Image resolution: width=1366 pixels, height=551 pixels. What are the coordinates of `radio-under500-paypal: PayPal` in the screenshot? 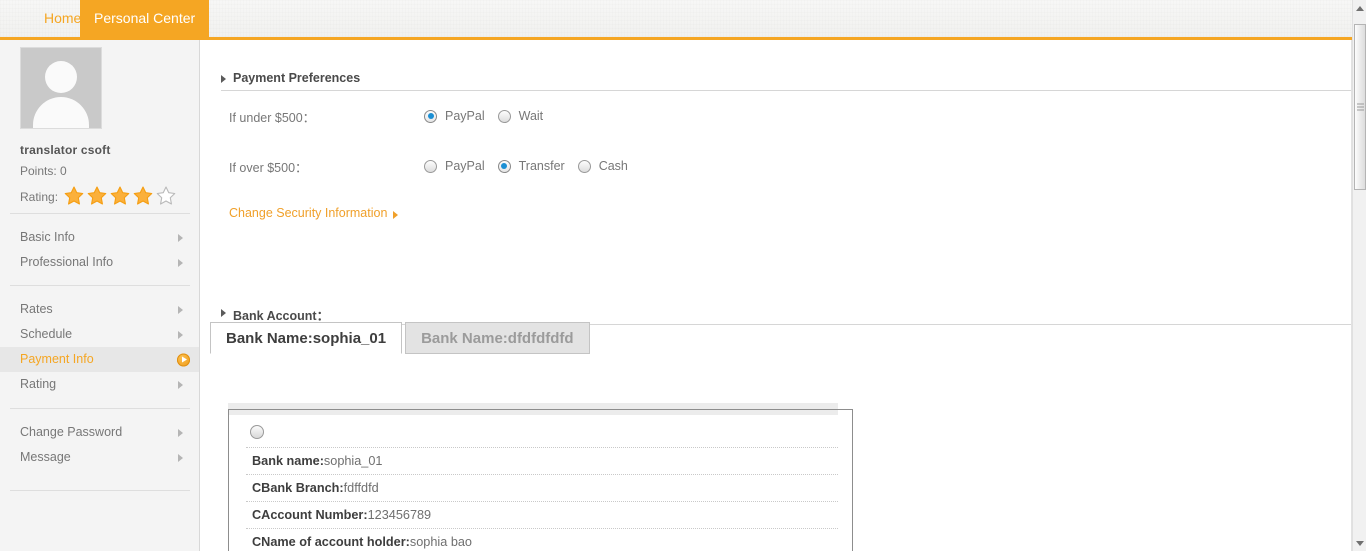 It's located at (454, 116).